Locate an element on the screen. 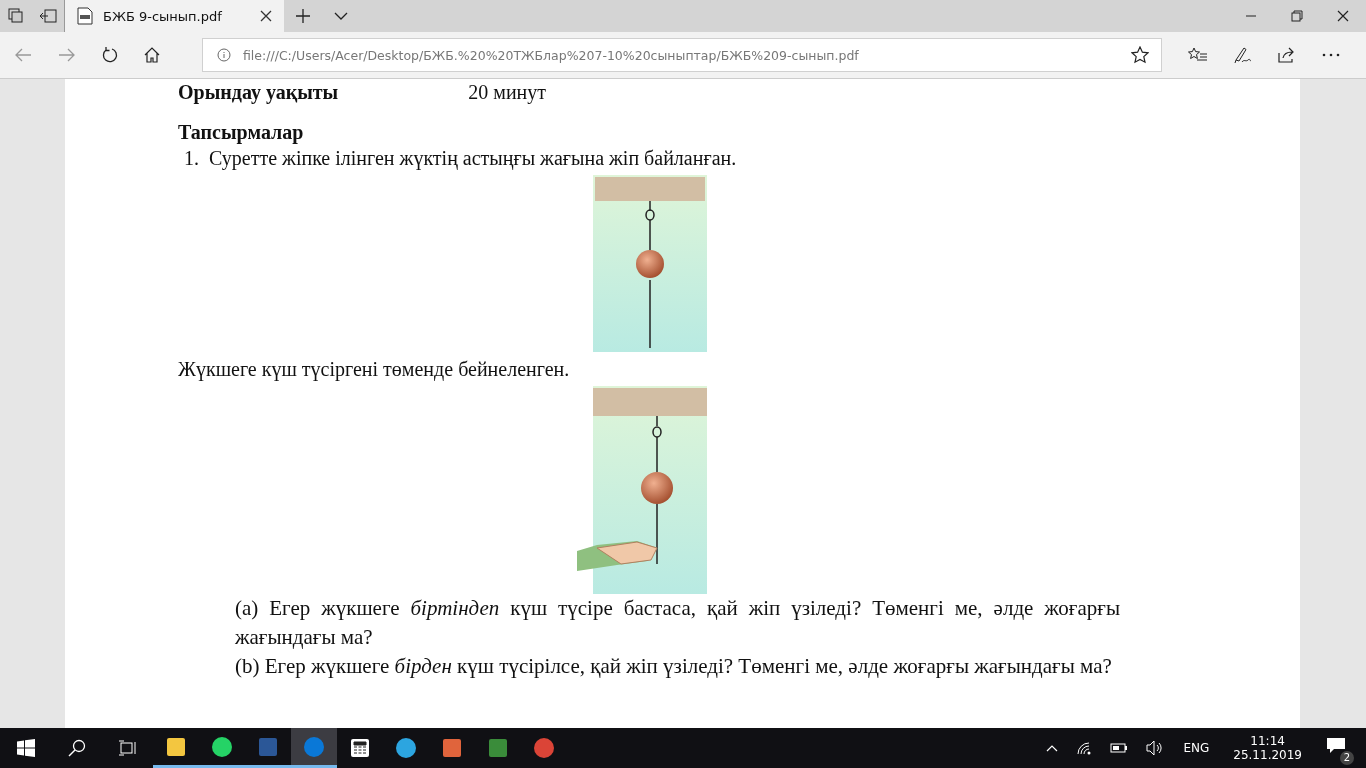  chevron-down-icon is located at coordinates (341, 16).